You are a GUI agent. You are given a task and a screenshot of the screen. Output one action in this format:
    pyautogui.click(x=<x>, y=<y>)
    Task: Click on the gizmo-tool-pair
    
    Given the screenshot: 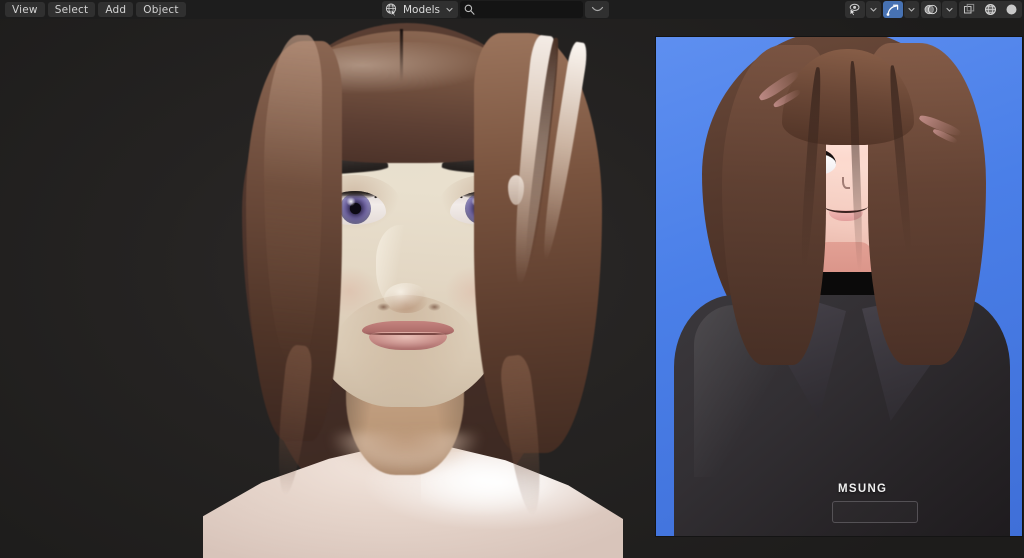 What is the action you would take?
    pyautogui.click(x=901, y=9)
    